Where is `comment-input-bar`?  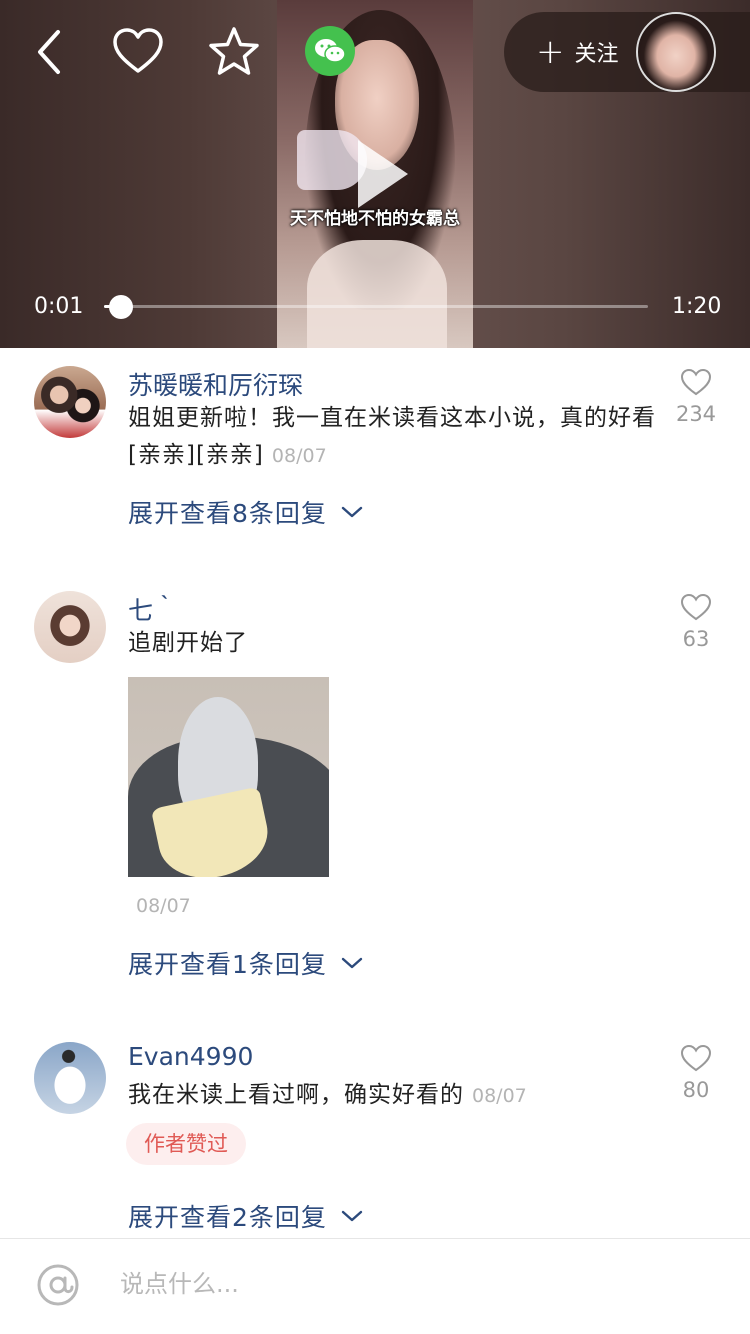
comment-input-bar is located at coordinates (375, 1286).